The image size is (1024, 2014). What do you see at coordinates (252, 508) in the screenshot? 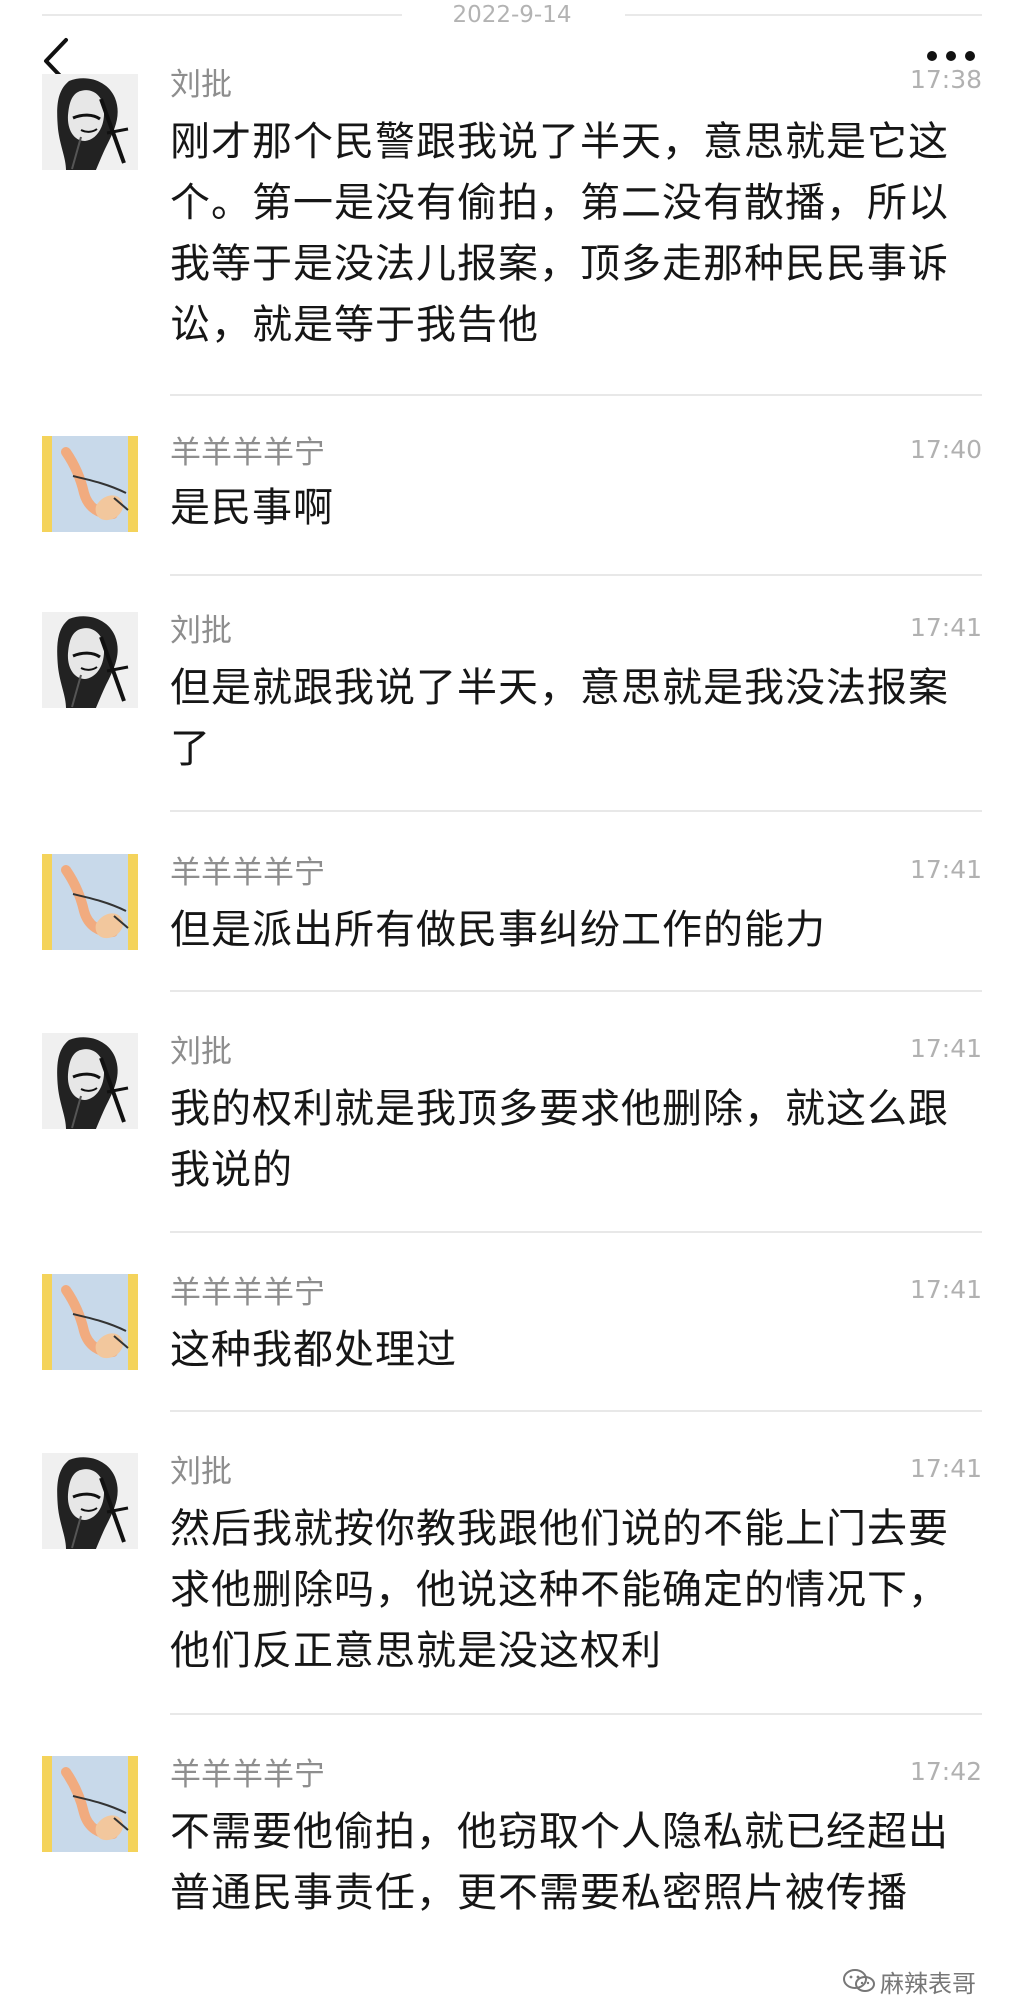
I see `message-text: 是民事啊` at bounding box center [252, 508].